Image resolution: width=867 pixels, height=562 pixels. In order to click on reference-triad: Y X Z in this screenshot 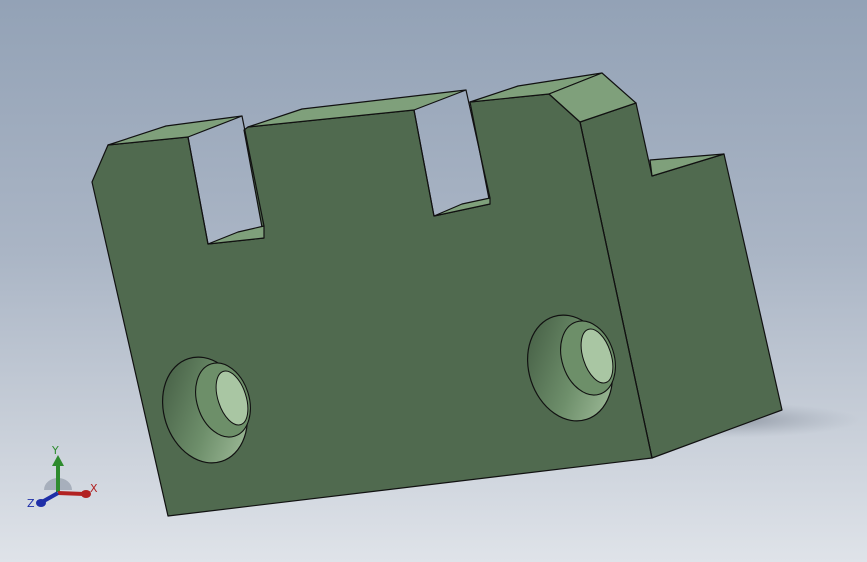, I will do `click(62, 477)`.